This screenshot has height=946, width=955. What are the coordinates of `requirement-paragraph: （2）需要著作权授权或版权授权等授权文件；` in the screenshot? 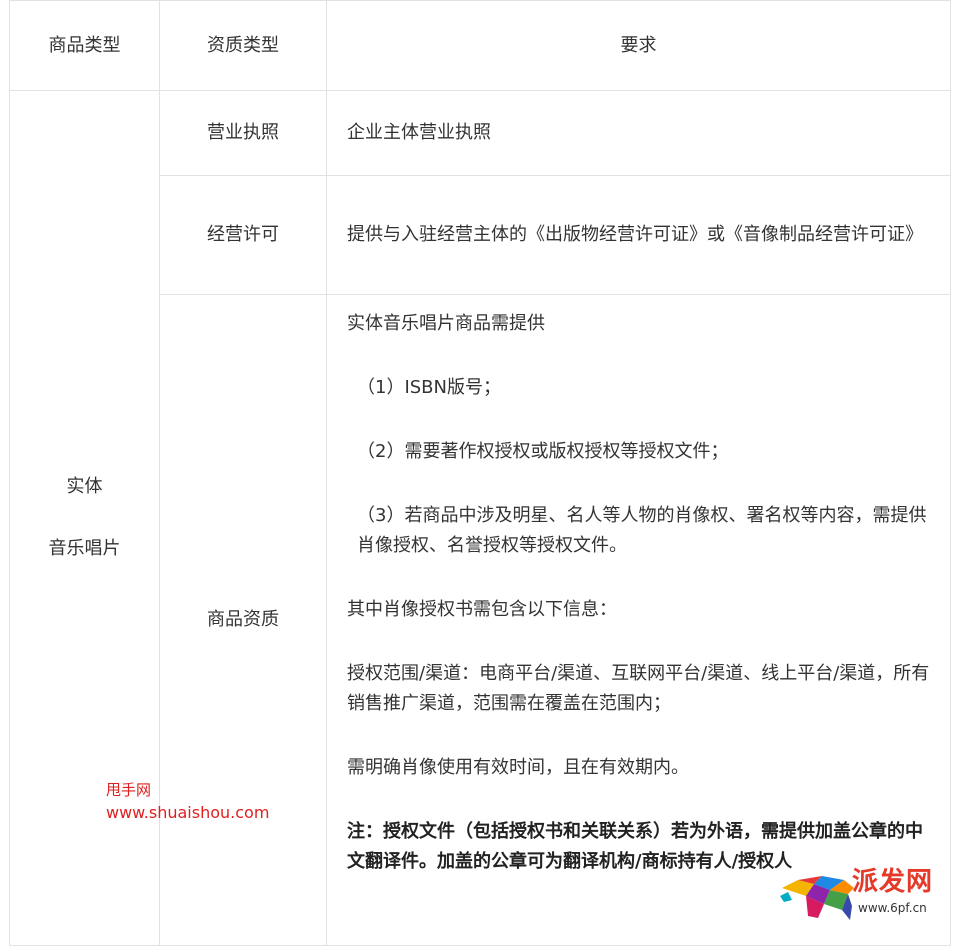 It's located at (543, 451).